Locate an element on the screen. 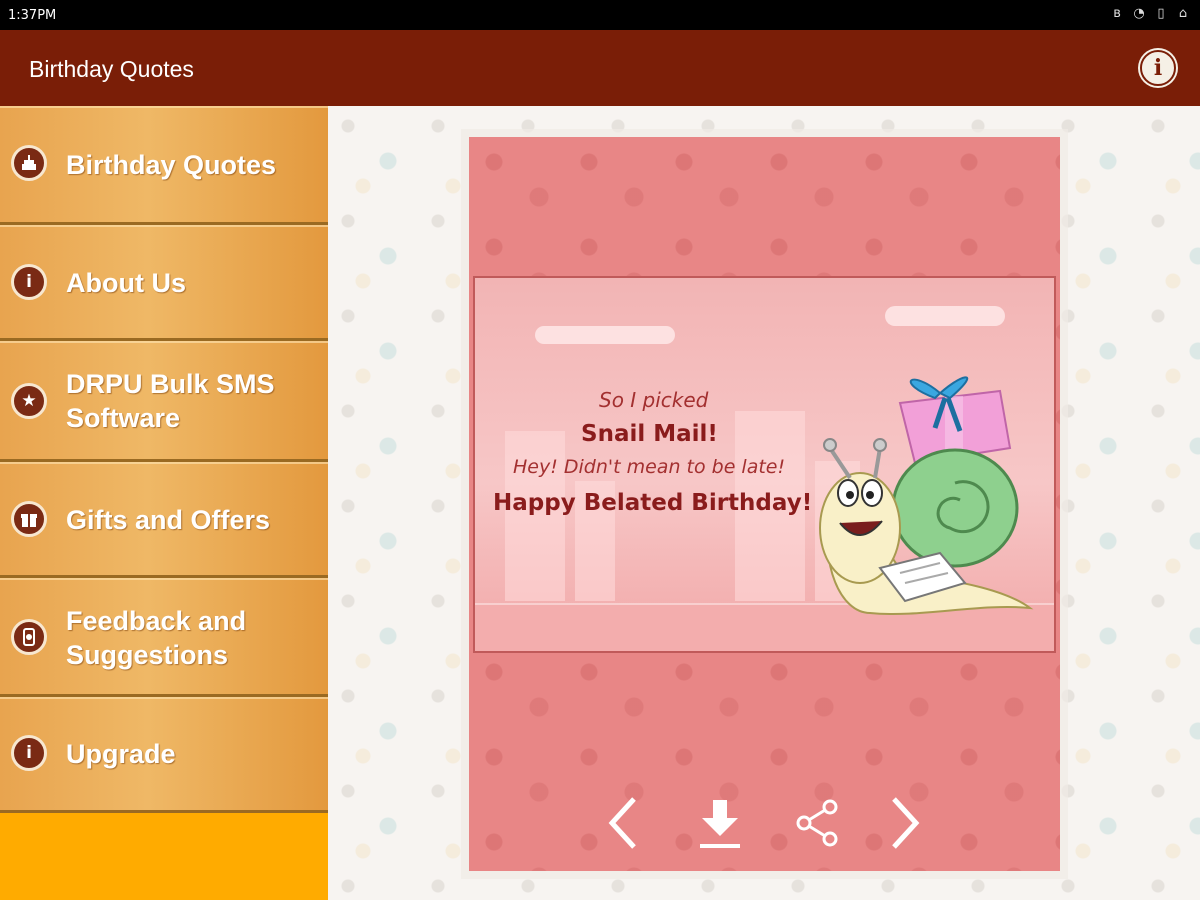  greeting-line-4: Happy Belated Birthday! is located at coordinates (653, 503).